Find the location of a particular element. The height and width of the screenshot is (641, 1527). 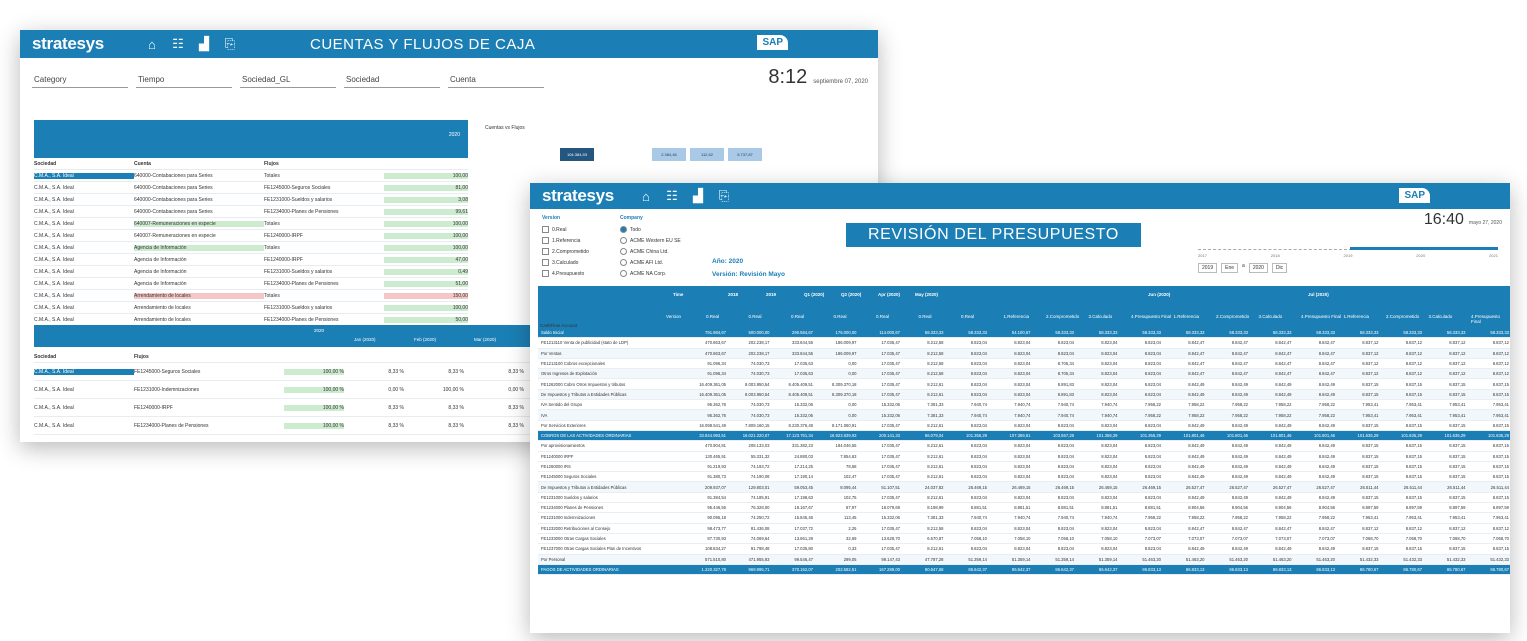

period-header: Q1 (2020) is located at coordinates (814, 294).